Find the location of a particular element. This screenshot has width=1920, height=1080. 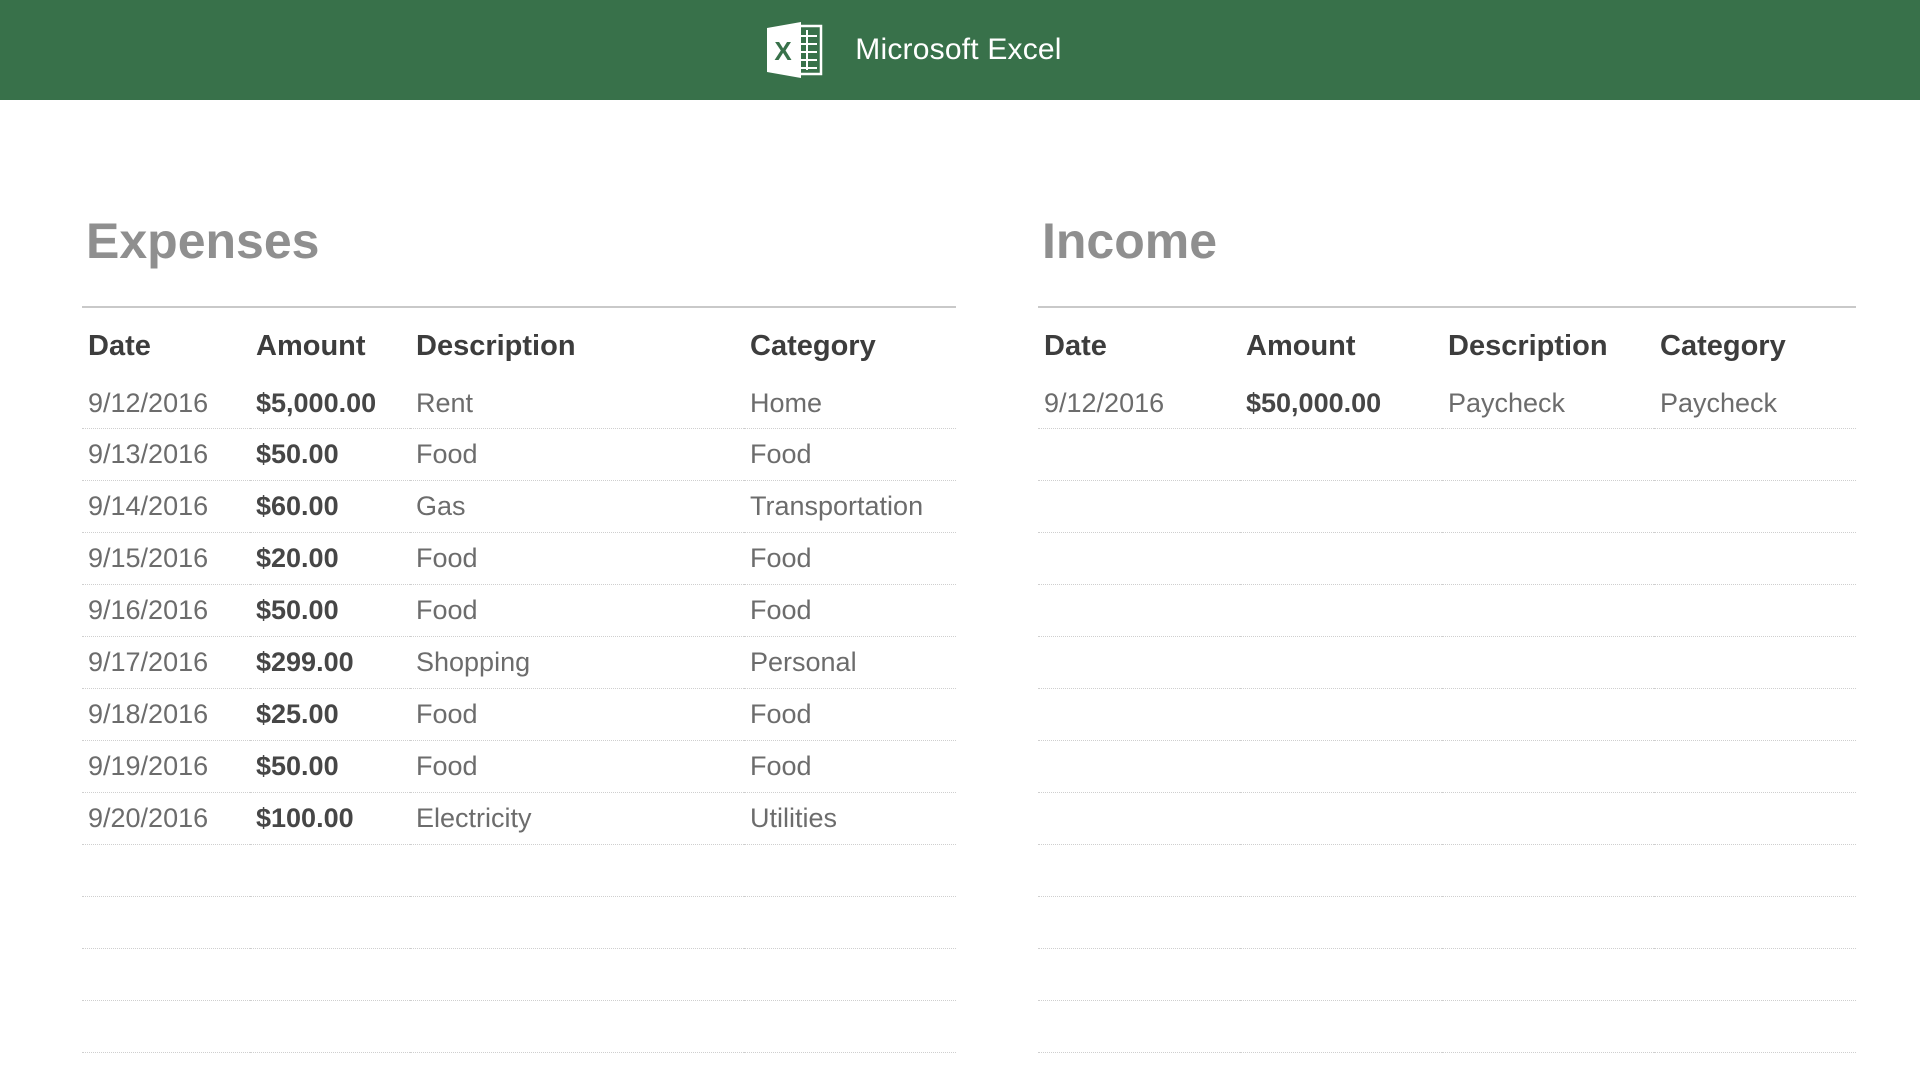

expenses-cell-amount: $20.00 is located at coordinates (330, 558).